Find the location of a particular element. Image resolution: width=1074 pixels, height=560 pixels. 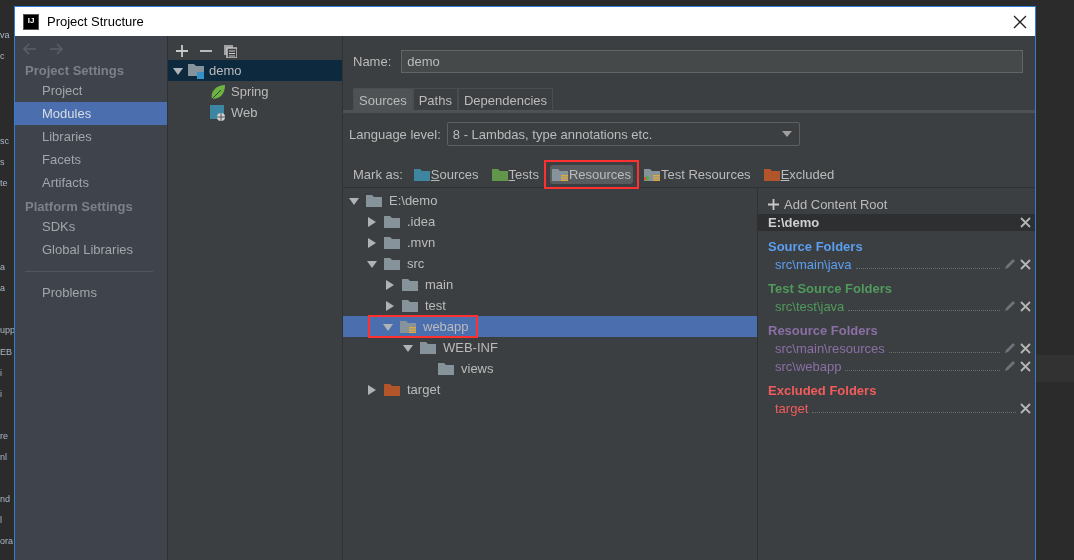

code-text: te is located at coordinates (4, 182).